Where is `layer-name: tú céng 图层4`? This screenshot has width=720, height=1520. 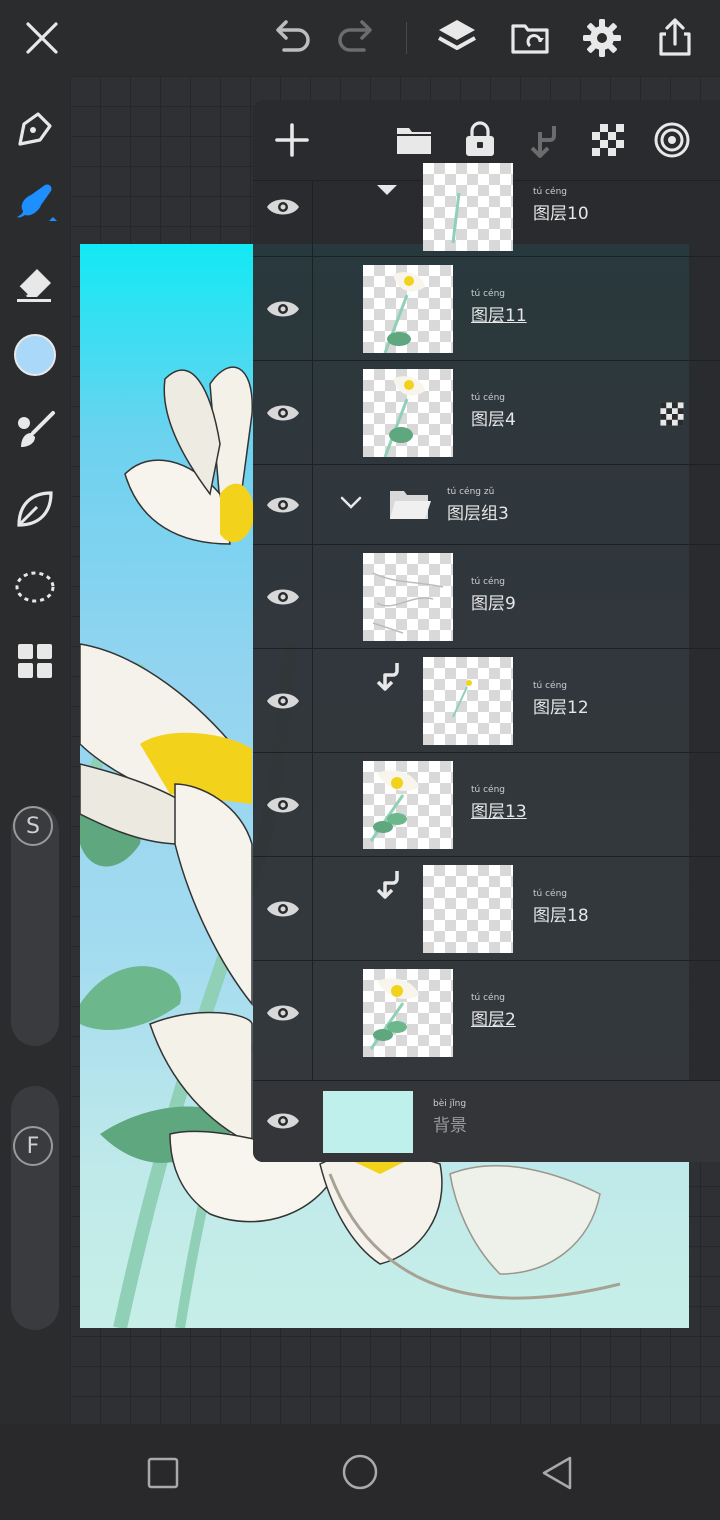
layer-name: tú céng 图层4 is located at coordinates (493, 411).